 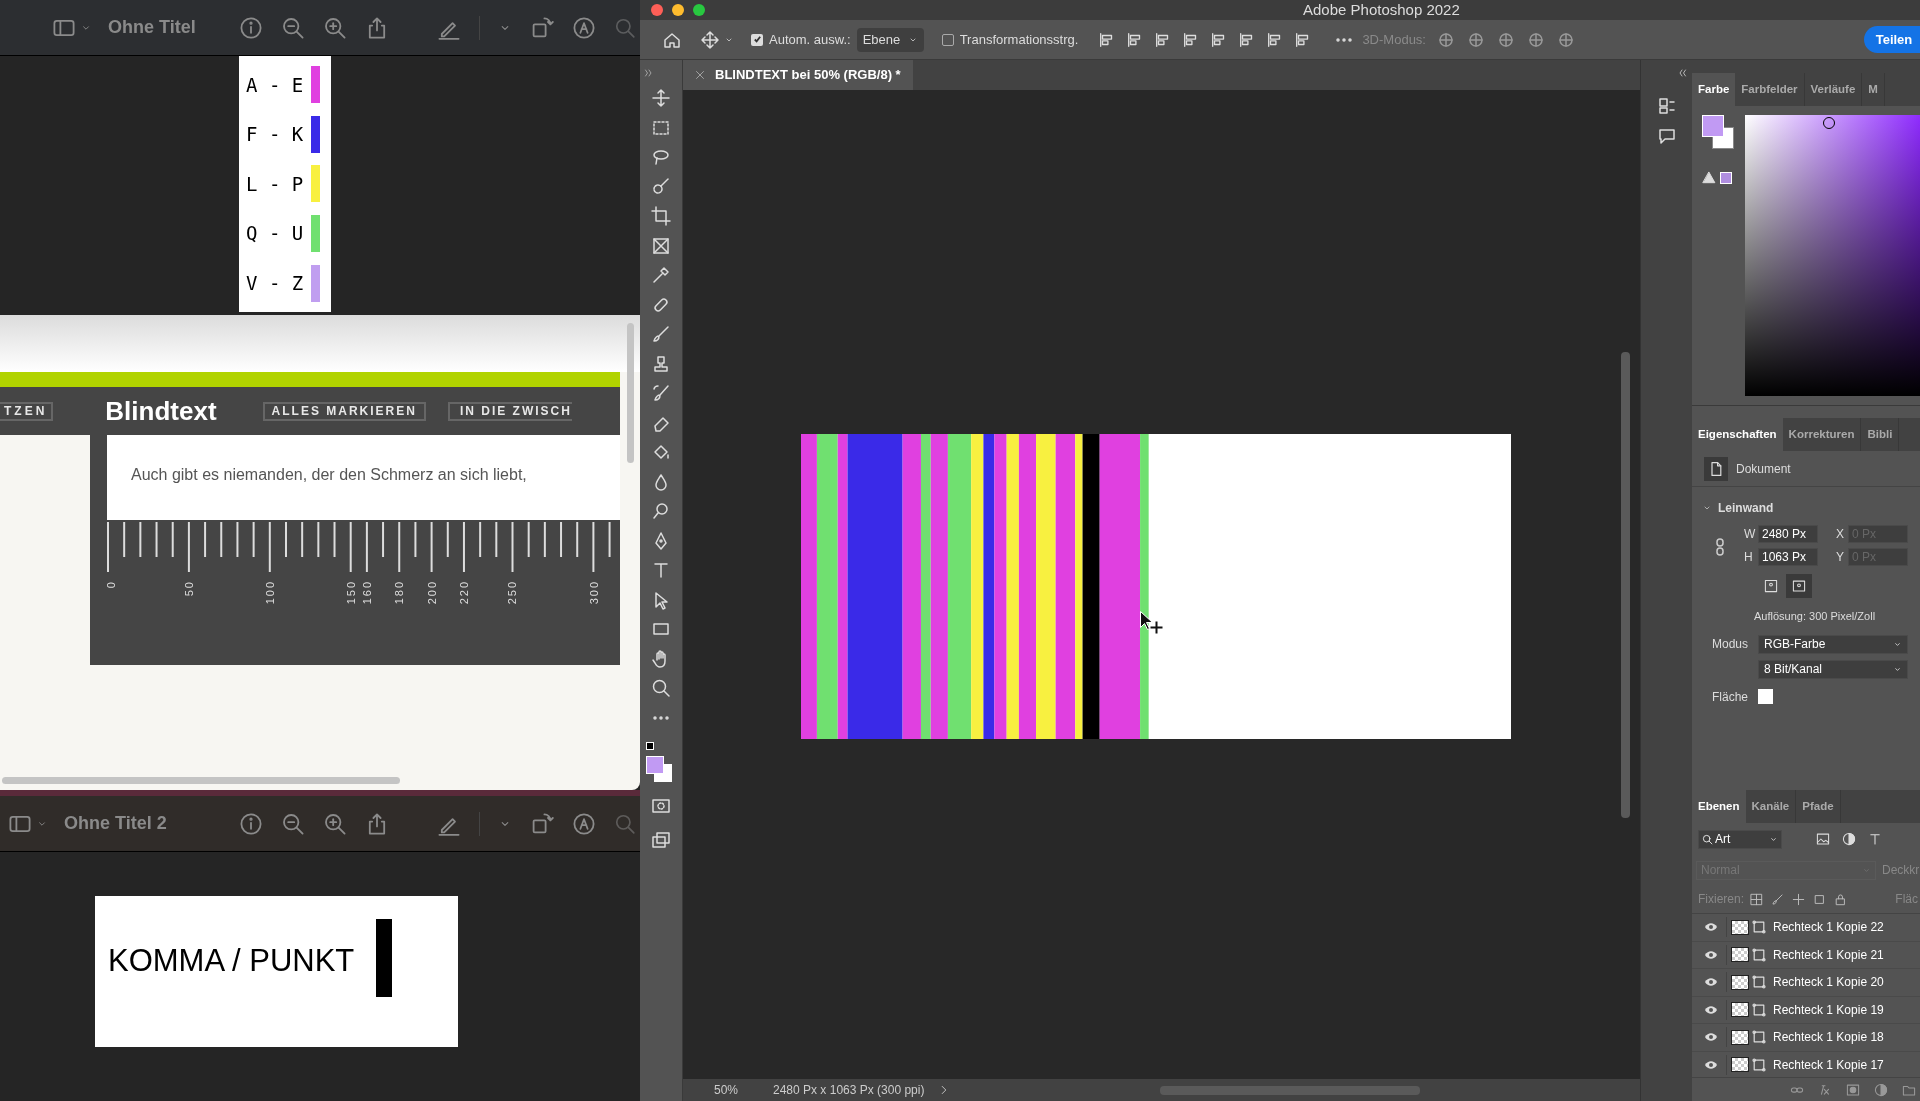 I want to click on eyedropper-icon, so click(x=661, y=275).